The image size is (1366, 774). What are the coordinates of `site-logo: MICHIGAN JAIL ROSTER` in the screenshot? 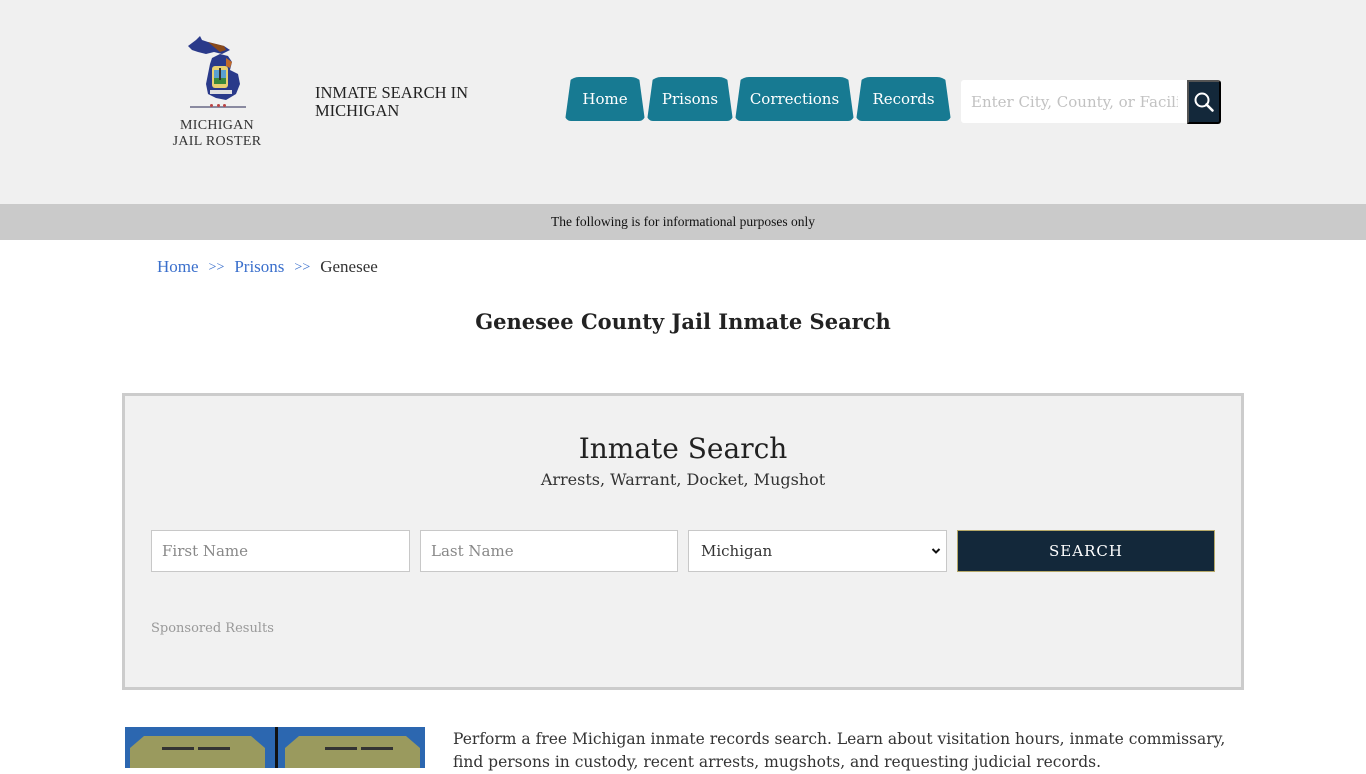 It's located at (218, 94).